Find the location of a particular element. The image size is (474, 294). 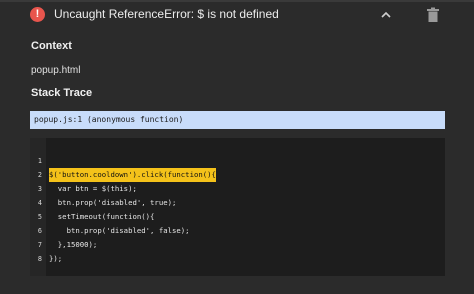

chevron-up-icon is located at coordinates (386, 15).